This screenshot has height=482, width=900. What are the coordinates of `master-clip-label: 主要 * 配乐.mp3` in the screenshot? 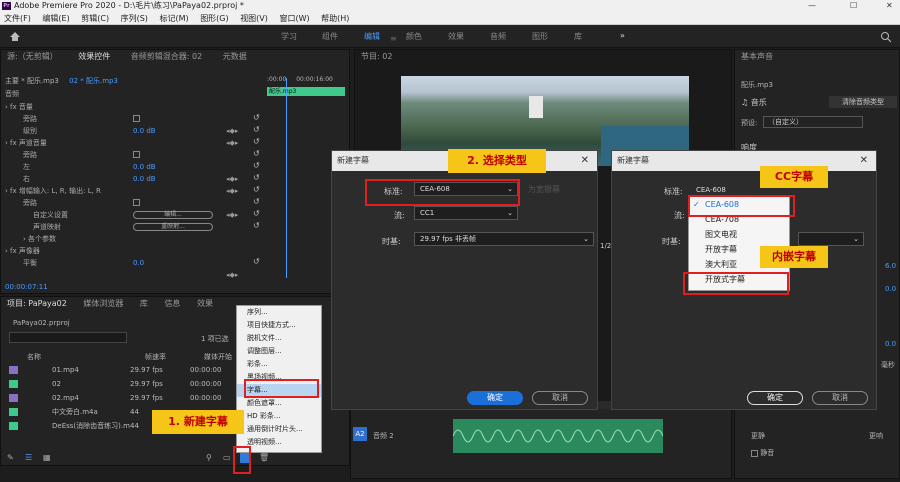 It's located at (32, 81).